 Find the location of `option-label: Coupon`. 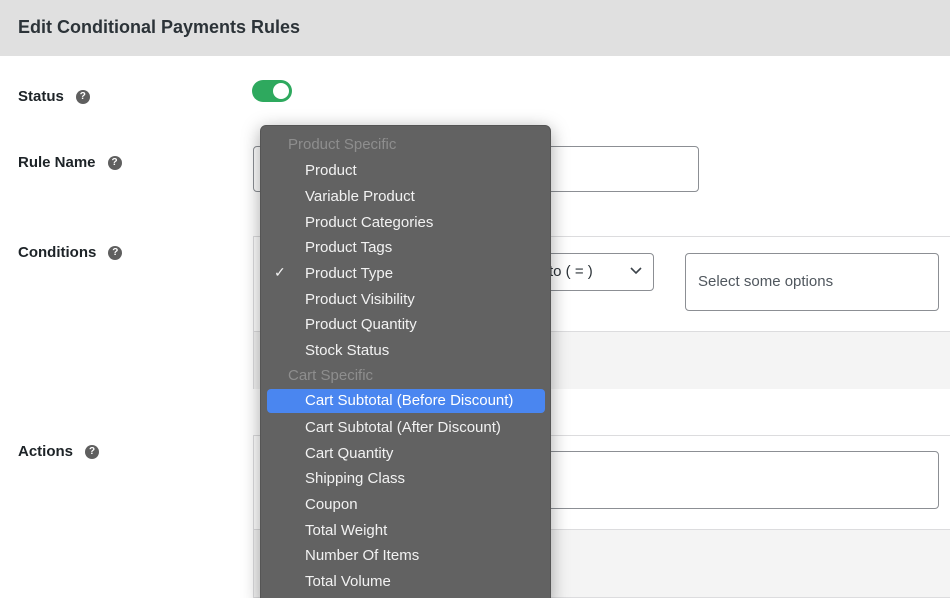

option-label: Coupon is located at coordinates (331, 504).